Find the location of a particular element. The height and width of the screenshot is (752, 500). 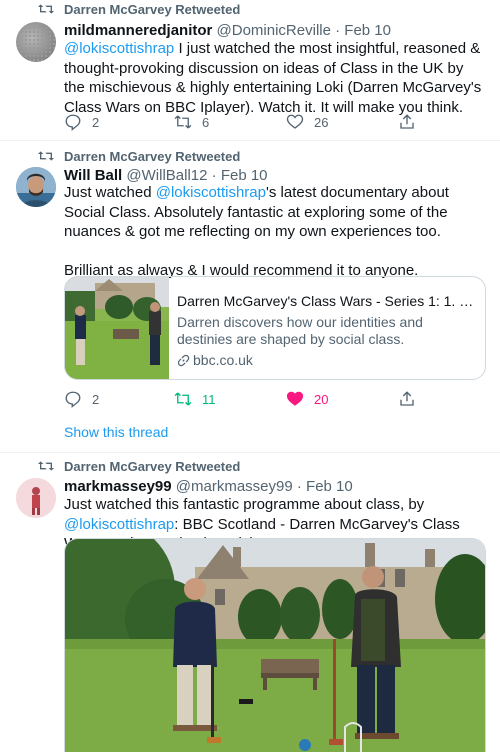

tweet-actions: 2 11 20 is located at coordinates (244, 399).